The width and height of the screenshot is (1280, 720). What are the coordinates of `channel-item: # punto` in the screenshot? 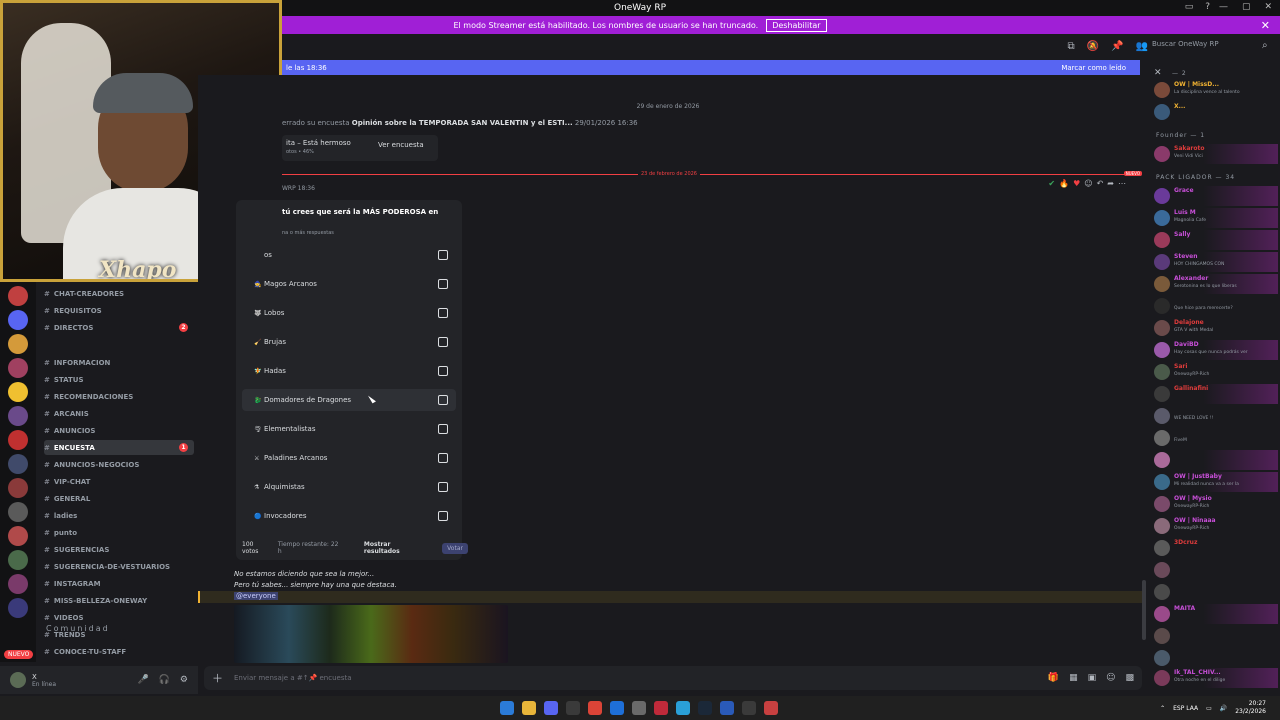 It's located at (119, 532).